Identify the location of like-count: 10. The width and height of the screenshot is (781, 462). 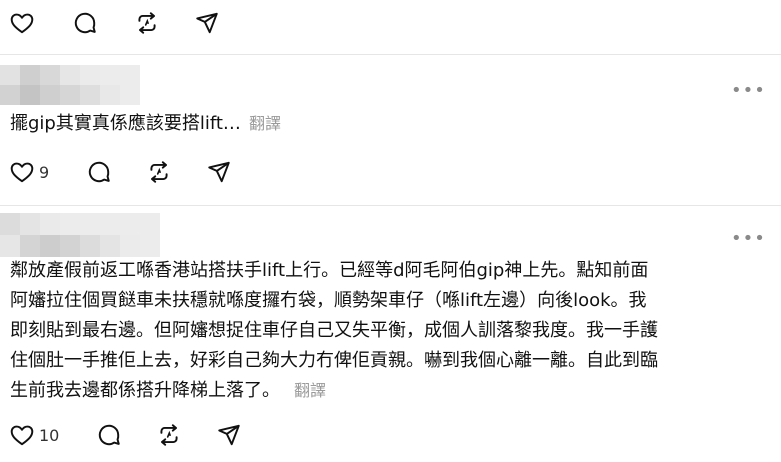
(49, 435).